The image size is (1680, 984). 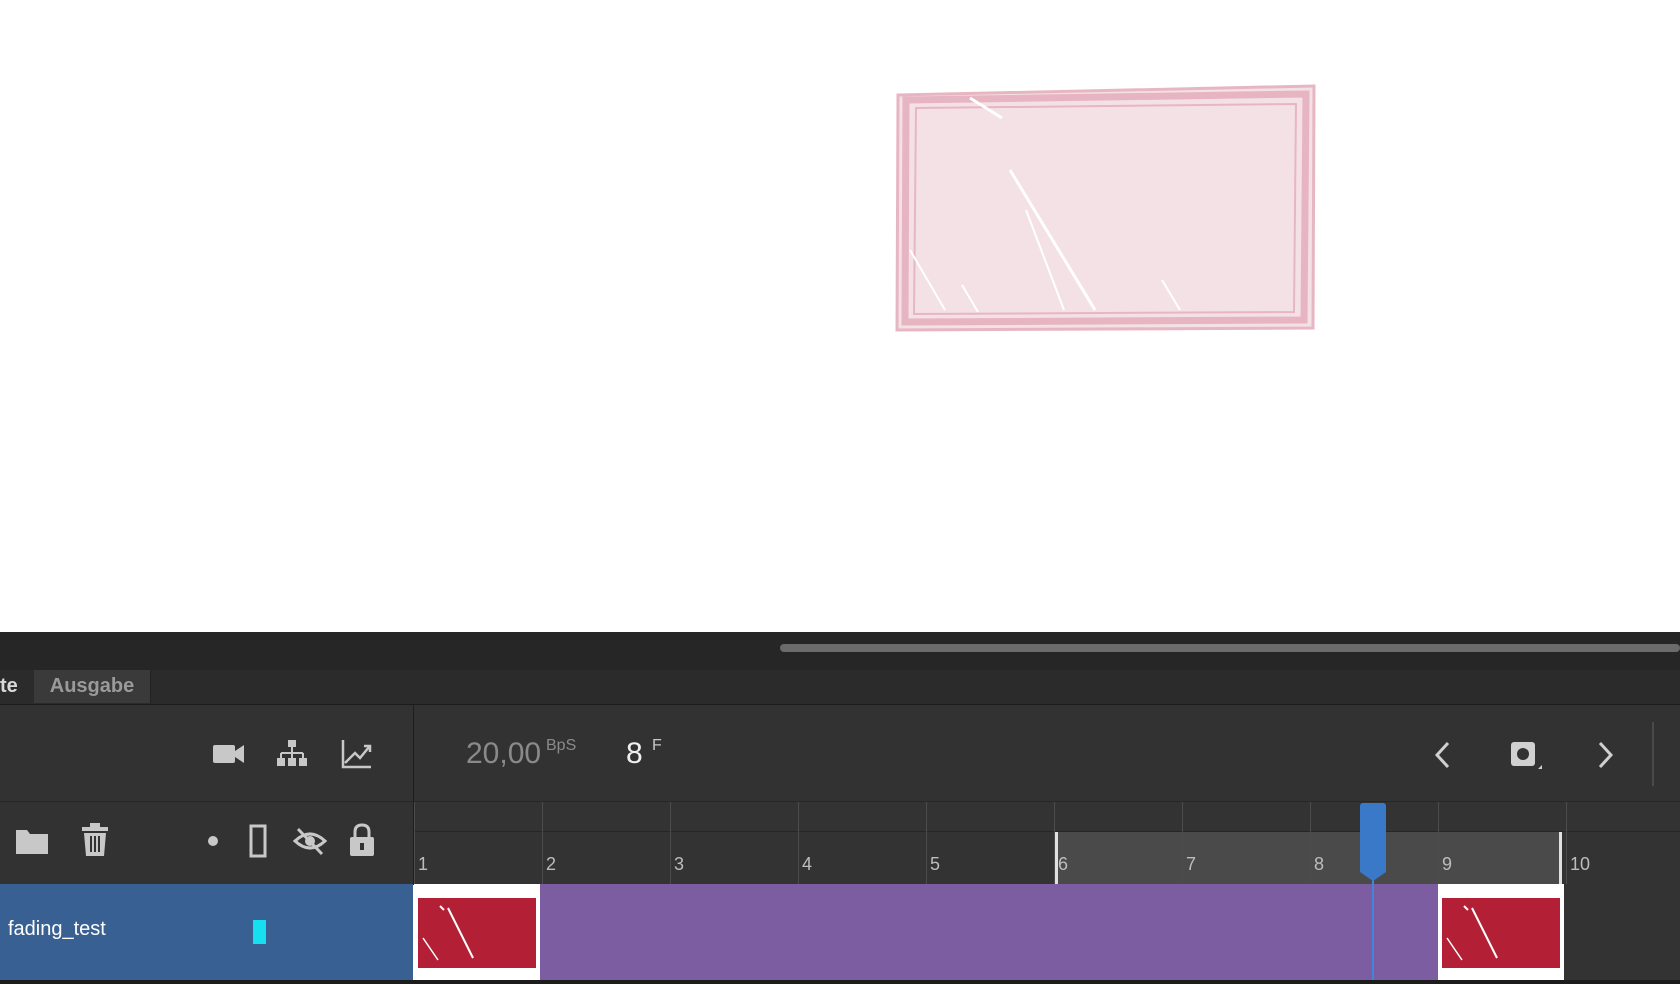 What do you see at coordinates (503, 754) in the screenshot?
I see `fps-value: 20,00` at bounding box center [503, 754].